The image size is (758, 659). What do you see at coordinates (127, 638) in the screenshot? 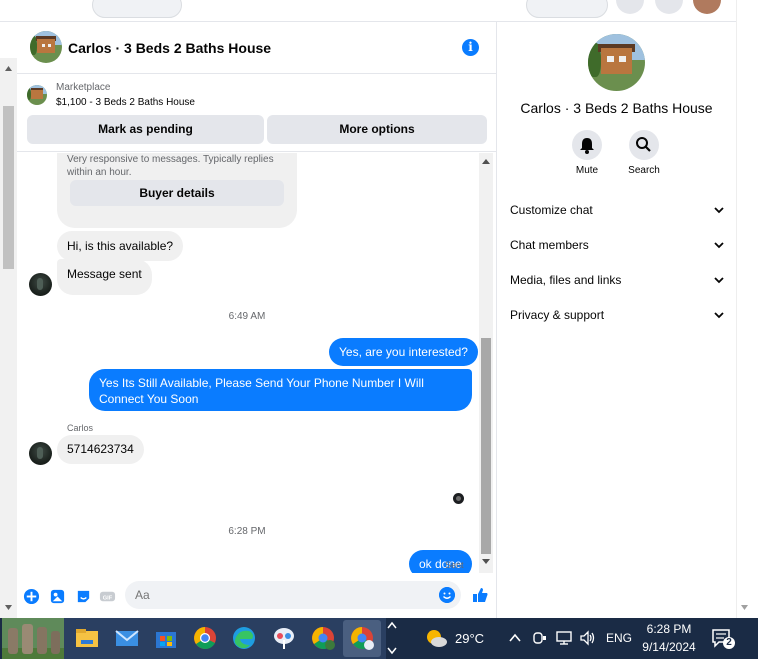
I see `mail-icon` at bounding box center [127, 638].